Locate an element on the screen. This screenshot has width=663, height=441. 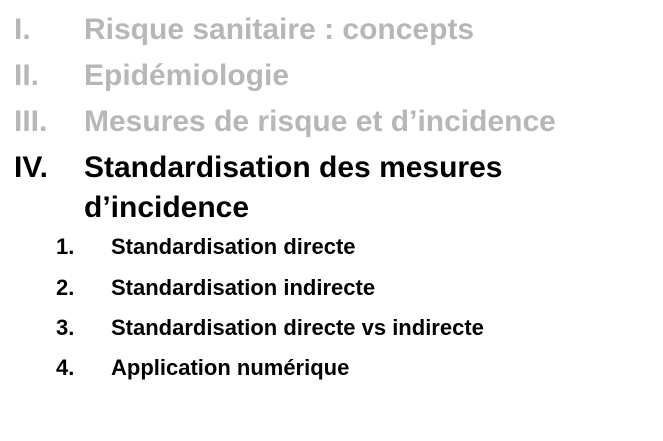
subitem-number: 2. is located at coordinates (65, 287).